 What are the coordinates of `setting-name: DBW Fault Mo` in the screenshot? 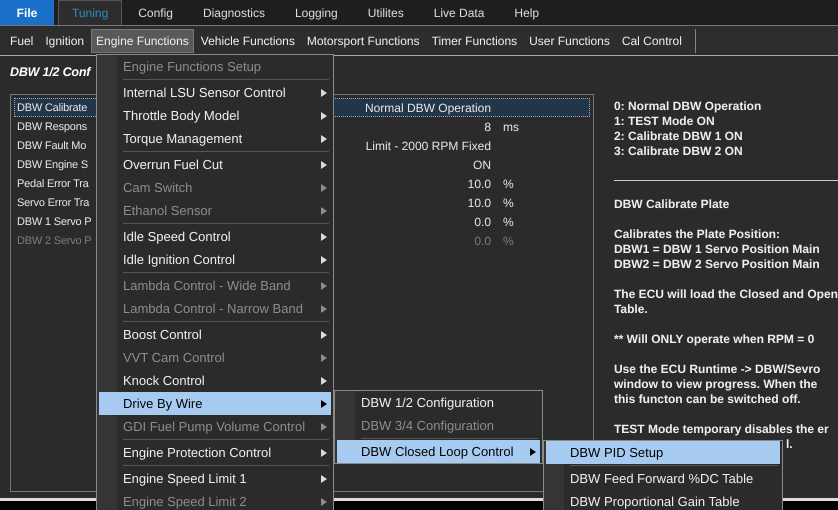 It's located at (51, 146).